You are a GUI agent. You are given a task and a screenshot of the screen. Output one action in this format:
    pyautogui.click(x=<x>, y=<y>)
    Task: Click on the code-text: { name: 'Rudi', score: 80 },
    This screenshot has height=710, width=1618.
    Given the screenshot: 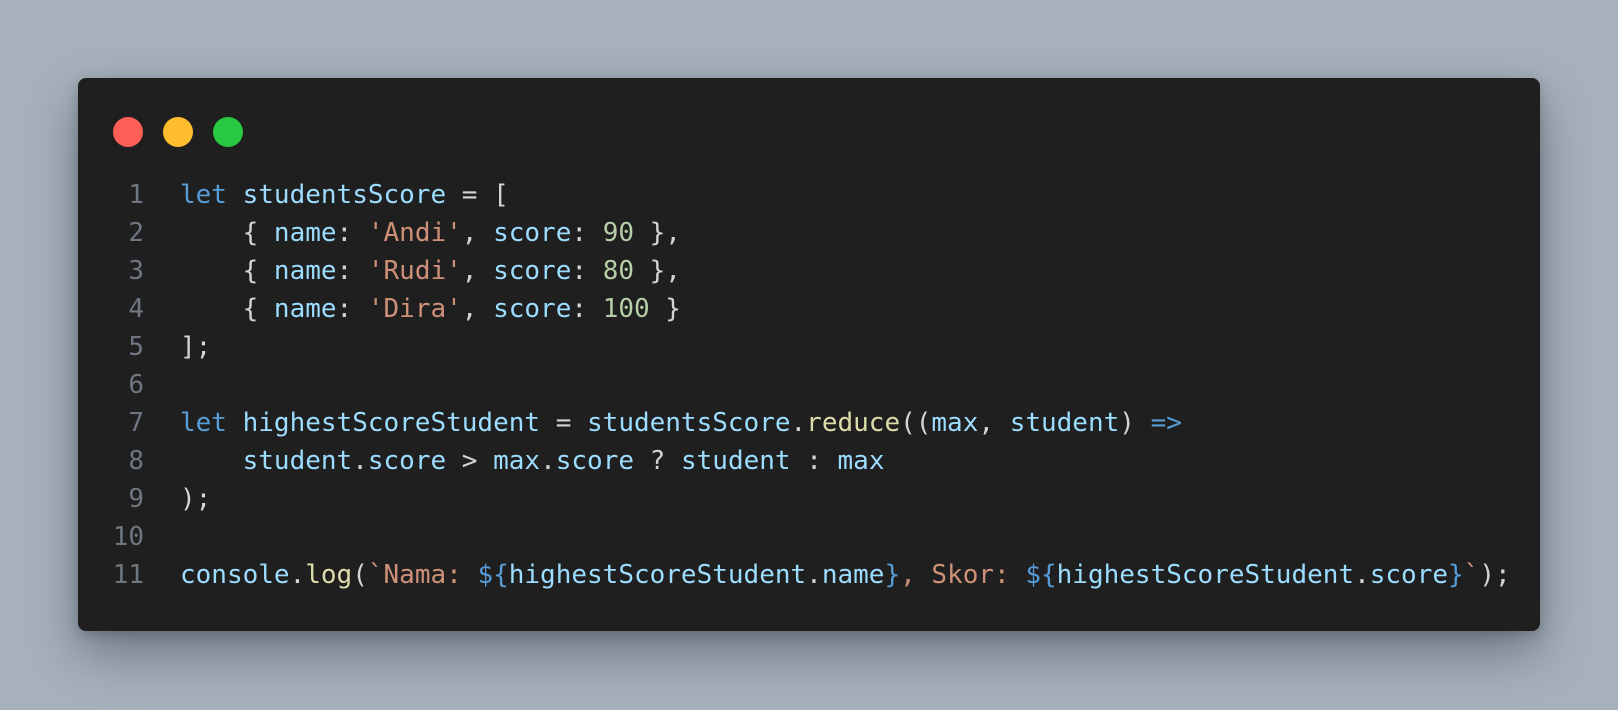 What is the action you would take?
    pyautogui.click(x=412, y=271)
    